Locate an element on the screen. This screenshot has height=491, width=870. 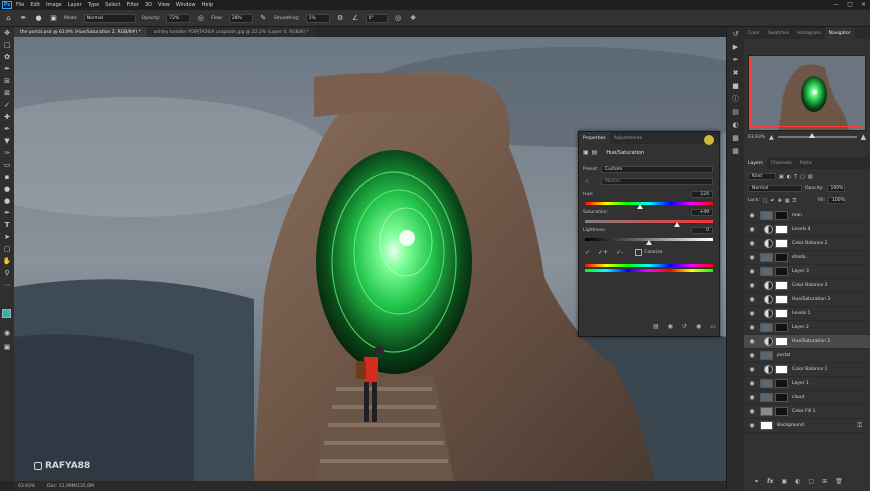
navigator-zoom-thumb is located at coordinates (812, 135).